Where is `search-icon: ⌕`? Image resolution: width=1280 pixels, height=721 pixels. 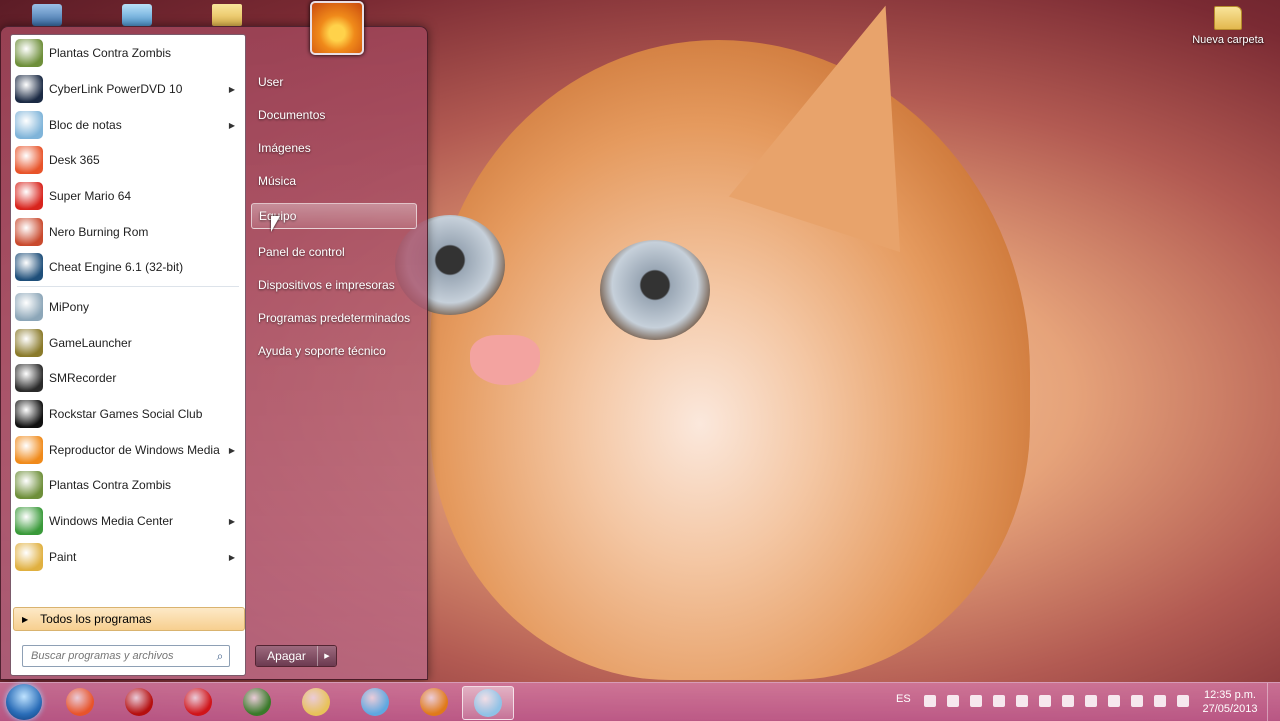
search-icon: ⌕ is located at coordinates (220, 656).